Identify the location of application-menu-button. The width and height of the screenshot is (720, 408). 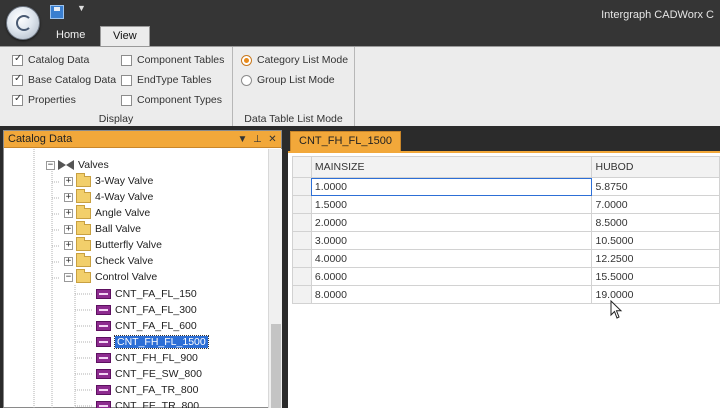
(23, 23).